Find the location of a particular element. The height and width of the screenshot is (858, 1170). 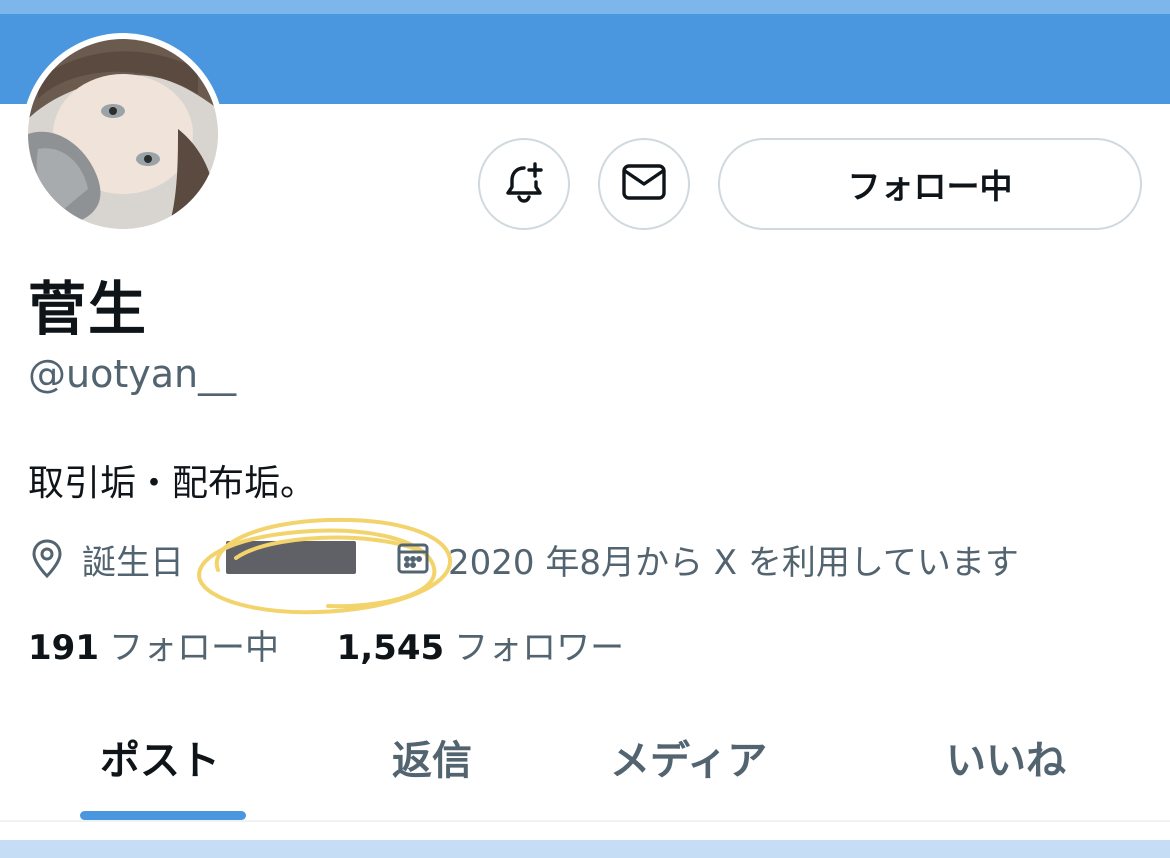

active-tab-indicator is located at coordinates (163, 815).